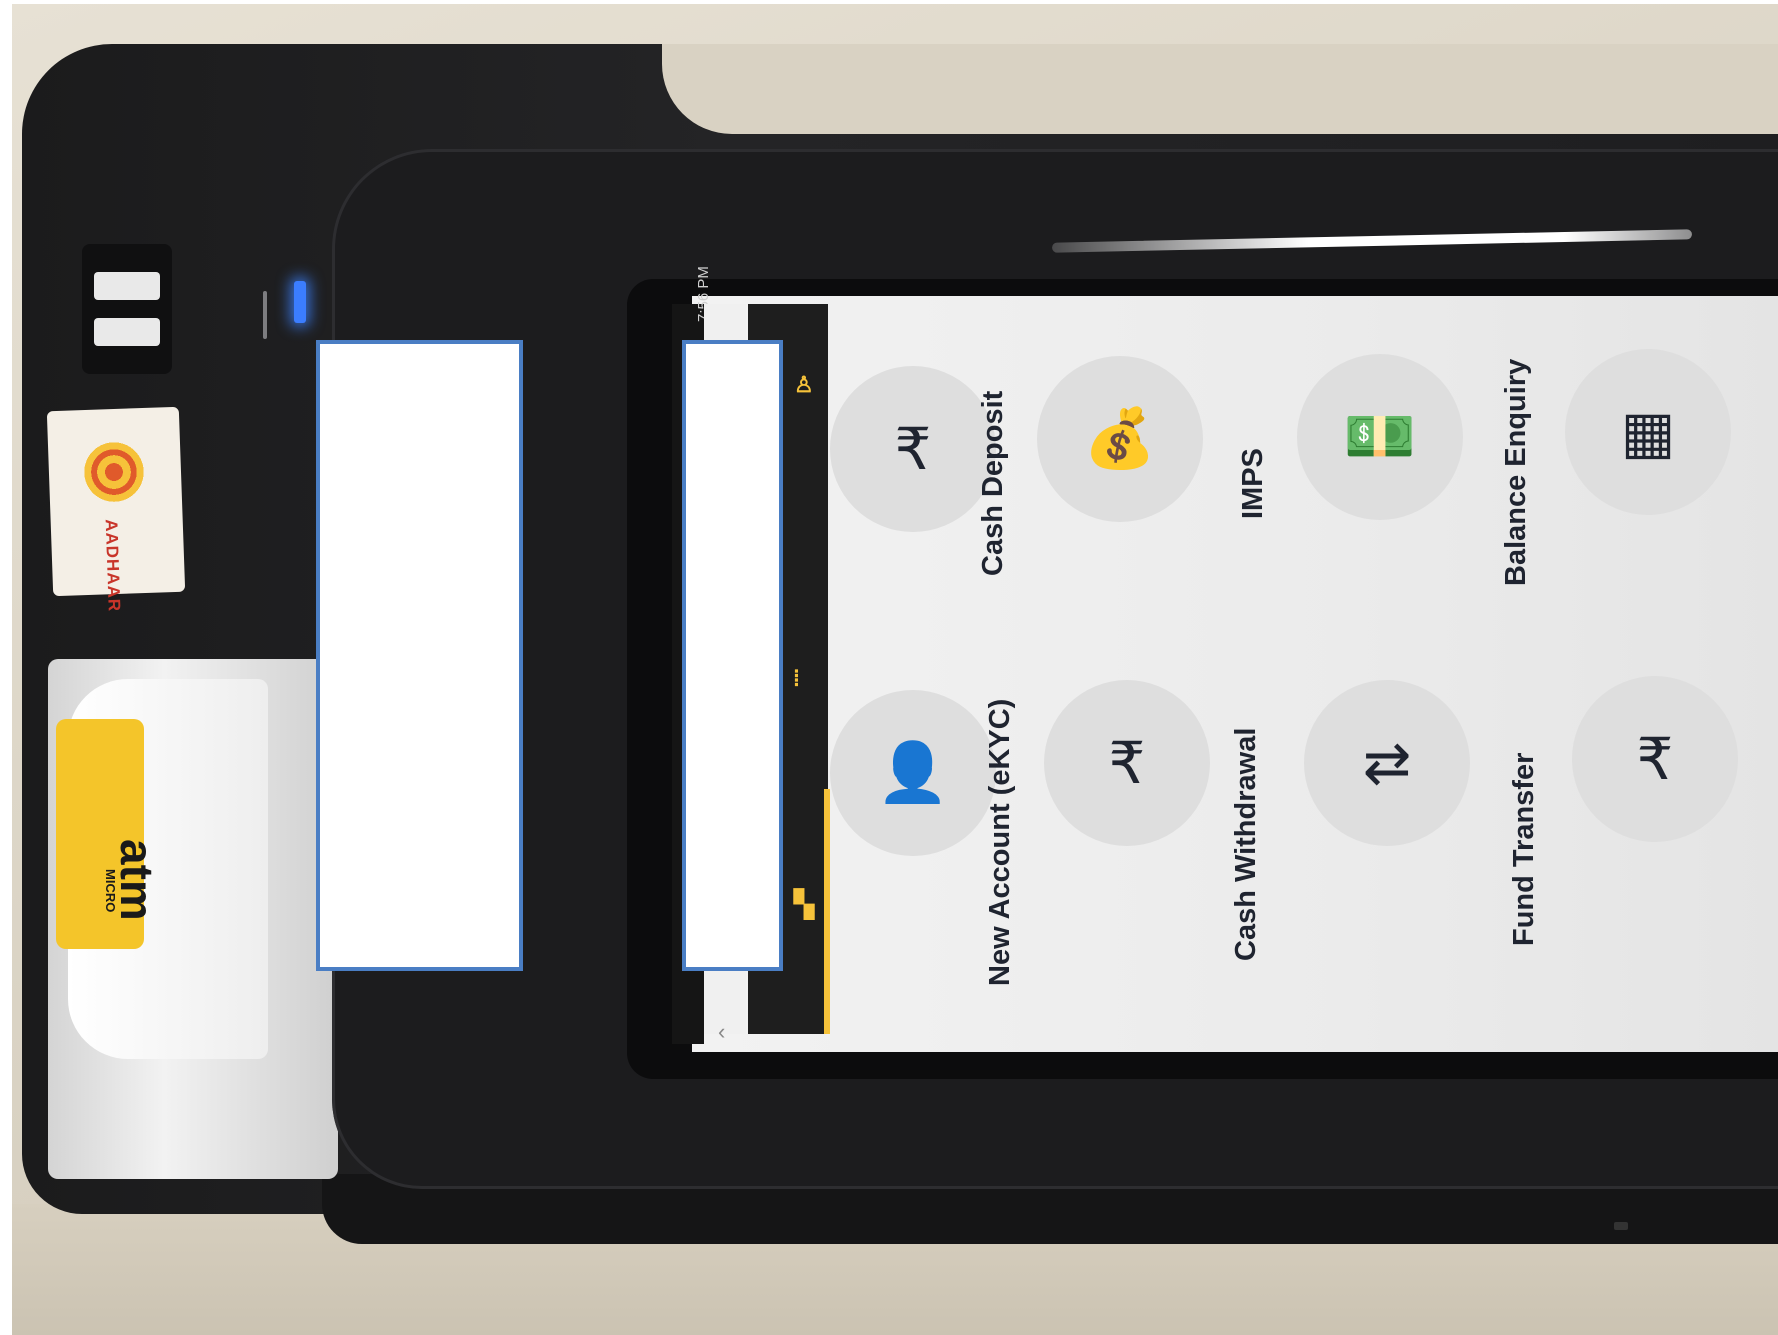  Describe the element at coordinates (109, 834) in the screenshot. I see `matm-sticker: atm MICRO` at that location.